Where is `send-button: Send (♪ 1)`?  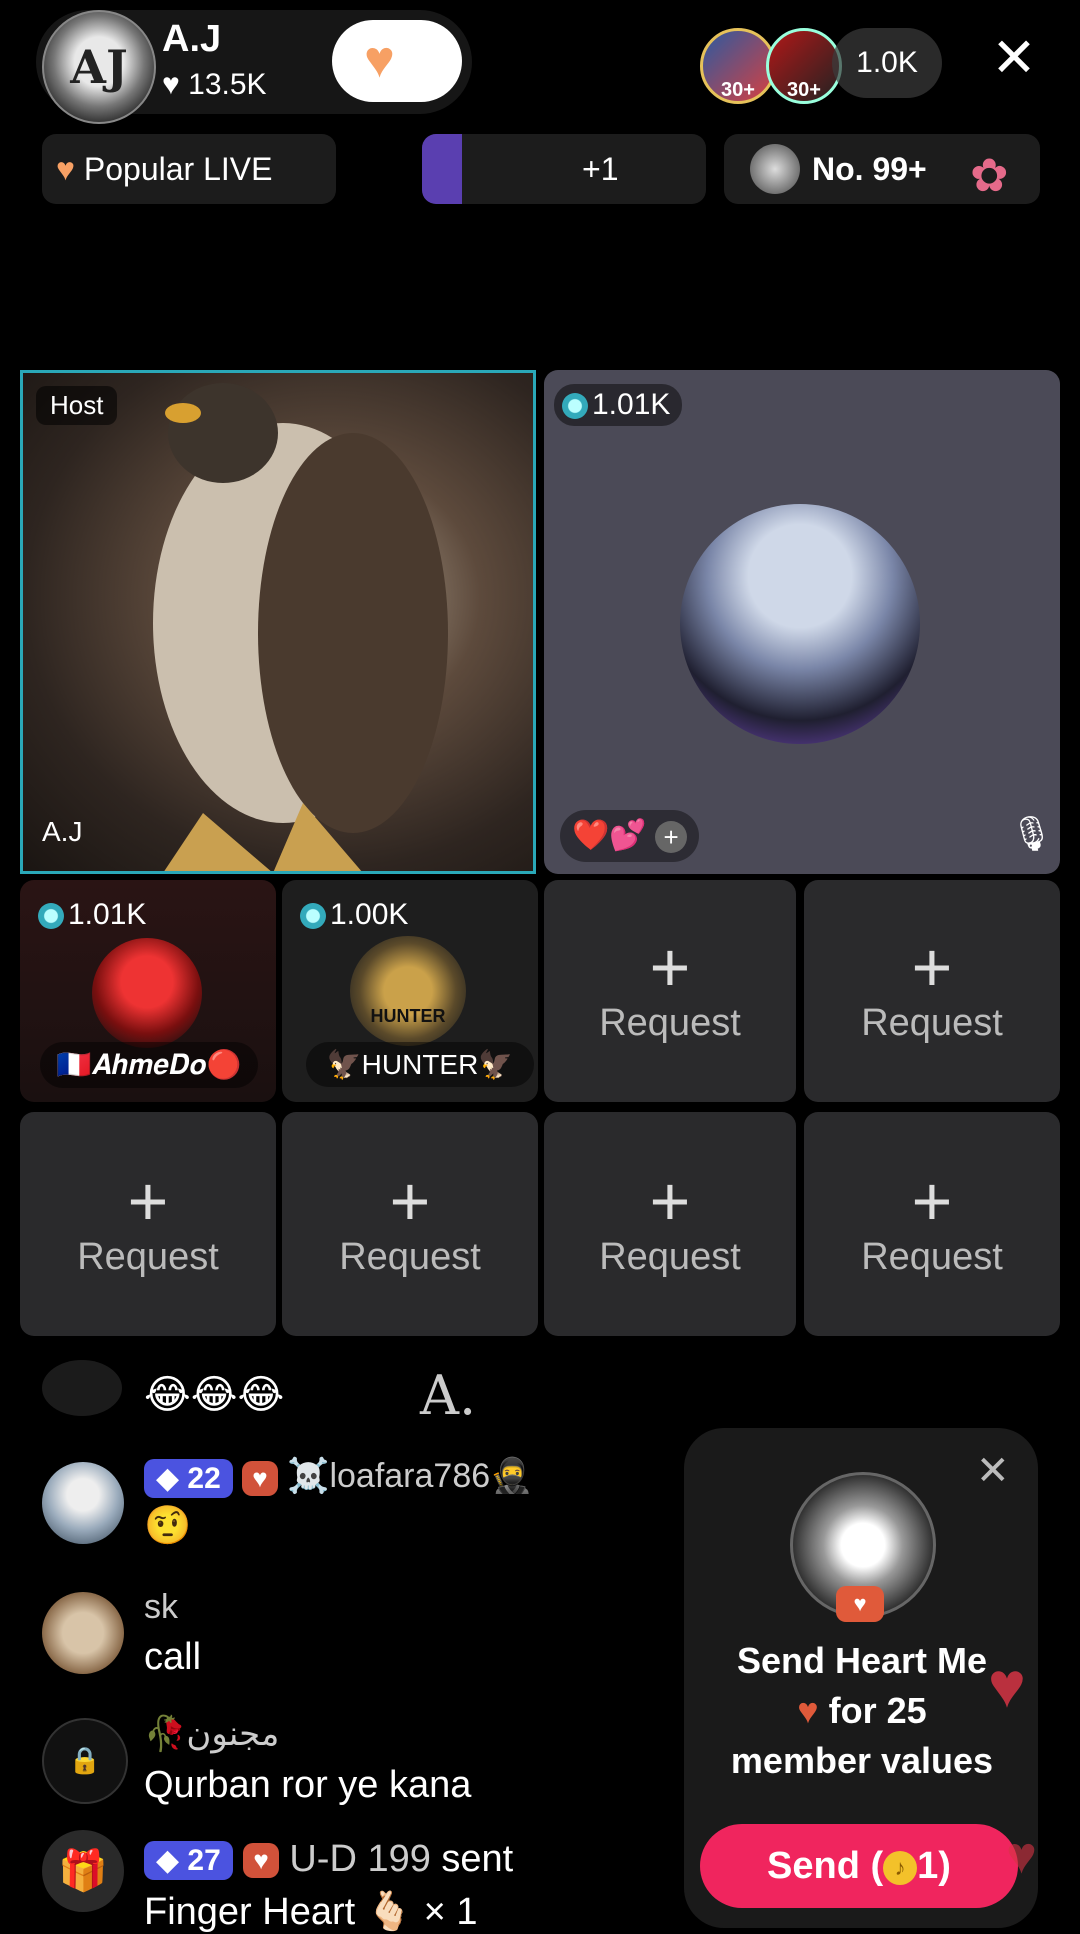 send-button: Send (♪ 1) is located at coordinates (859, 1866).